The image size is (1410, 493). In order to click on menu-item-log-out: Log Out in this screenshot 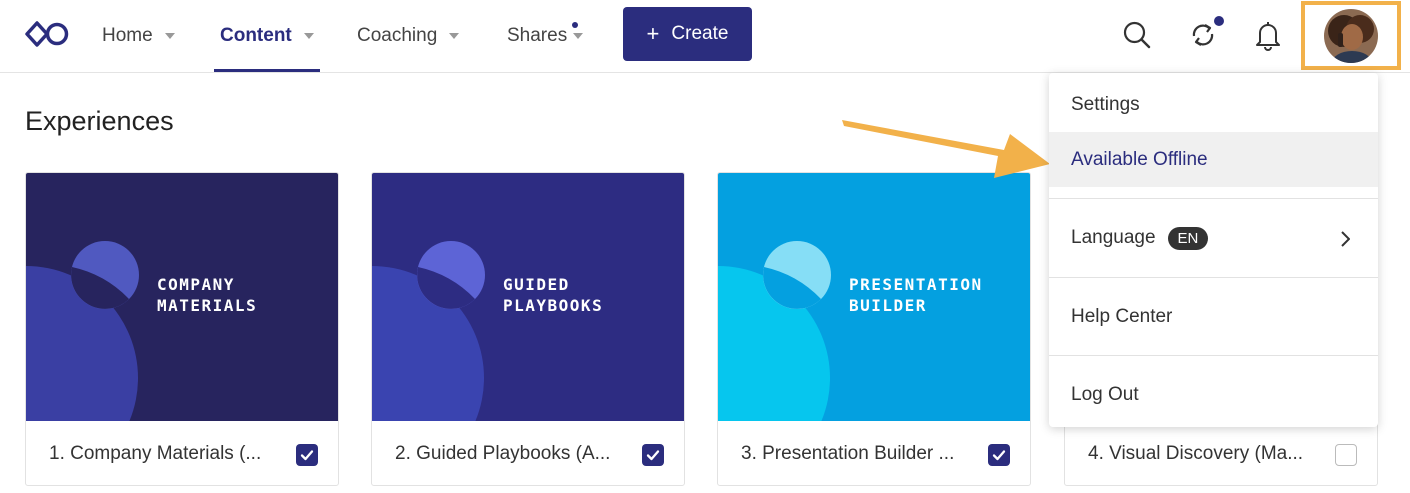, I will do `click(1213, 391)`.